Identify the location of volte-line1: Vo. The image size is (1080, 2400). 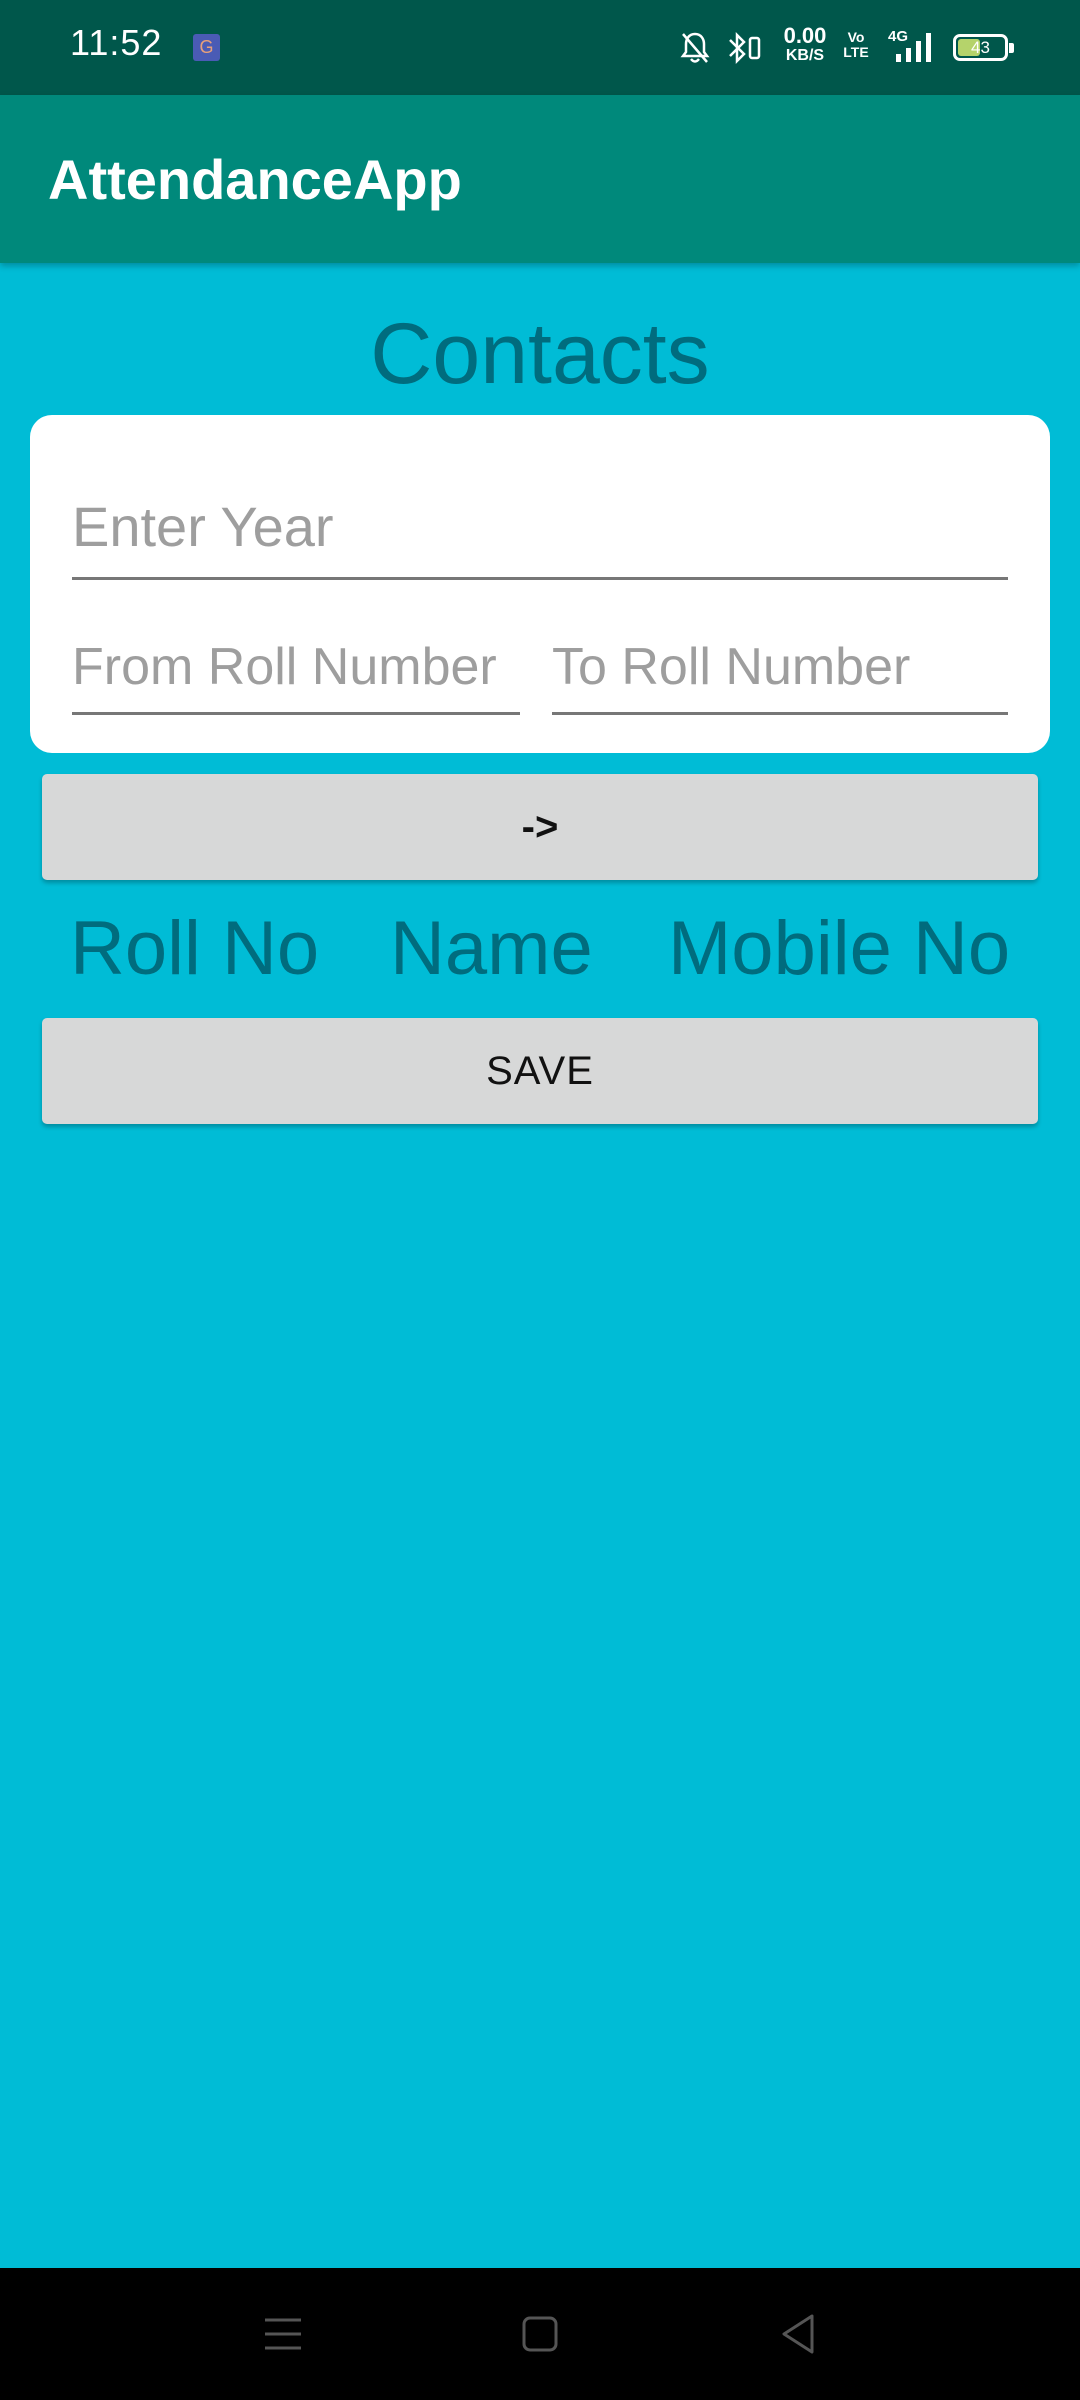
(856, 37).